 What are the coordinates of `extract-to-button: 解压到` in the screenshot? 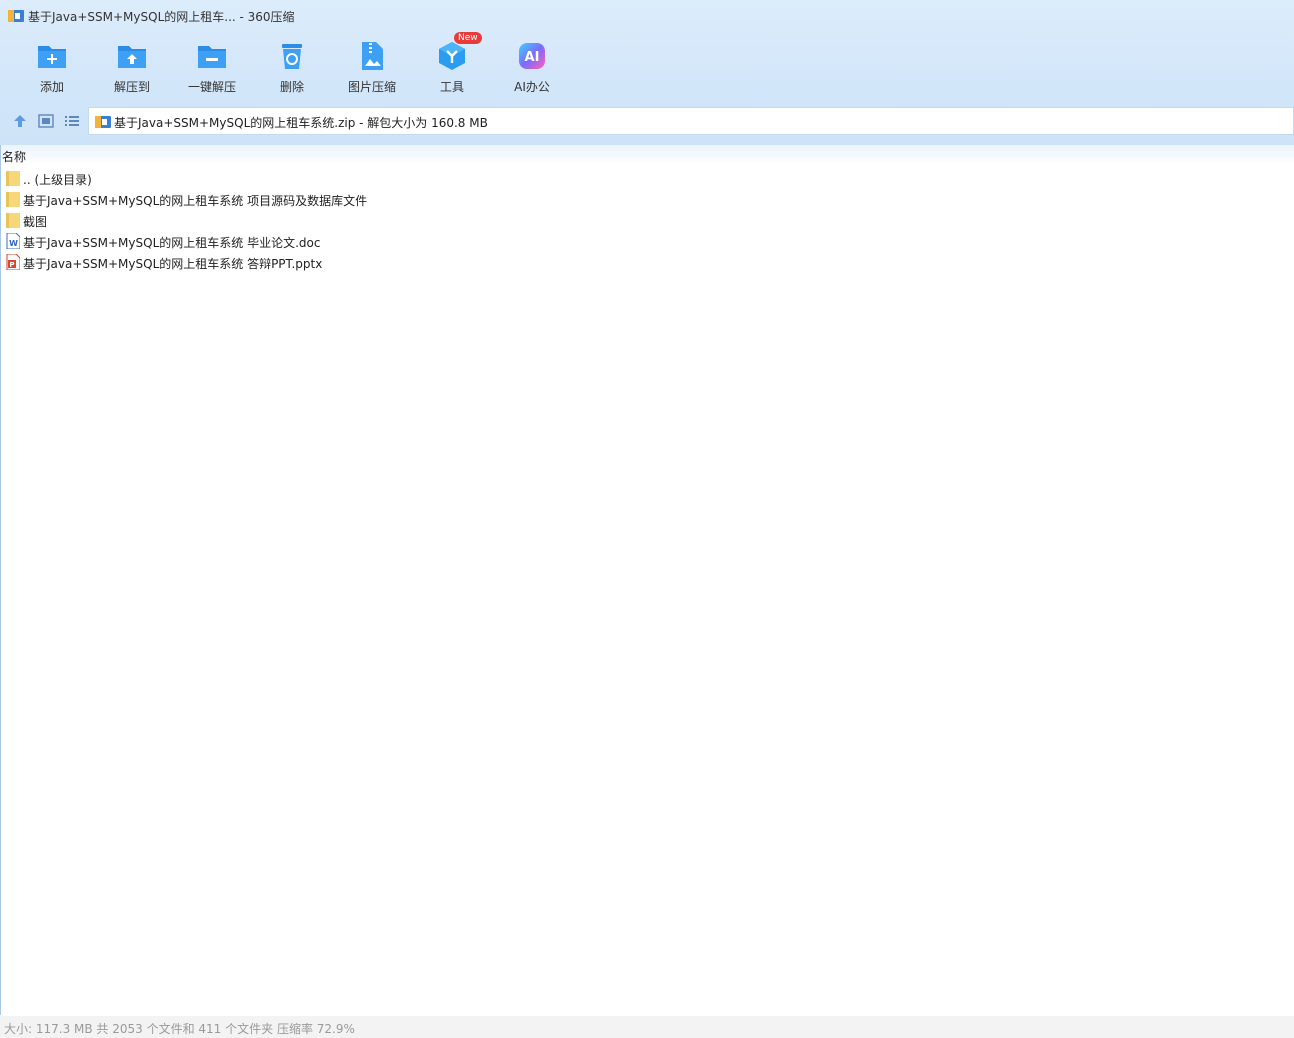 It's located at (132, 67).